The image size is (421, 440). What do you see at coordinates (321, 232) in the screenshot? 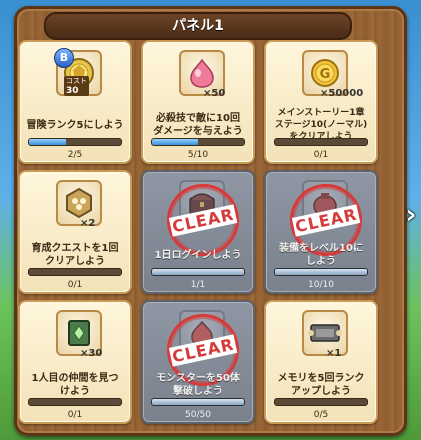
I see `mission-card-6: CLEAR 装備をレベル10に しよう 10/10` at bounding box center [321, 232].